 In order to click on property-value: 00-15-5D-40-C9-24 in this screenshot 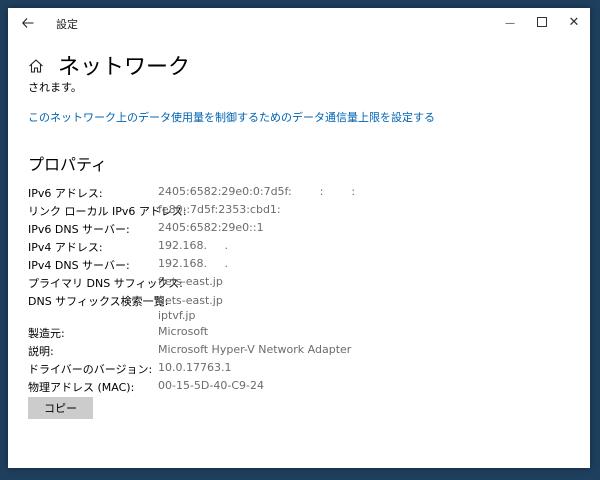, I will do `click(211, 385)`.